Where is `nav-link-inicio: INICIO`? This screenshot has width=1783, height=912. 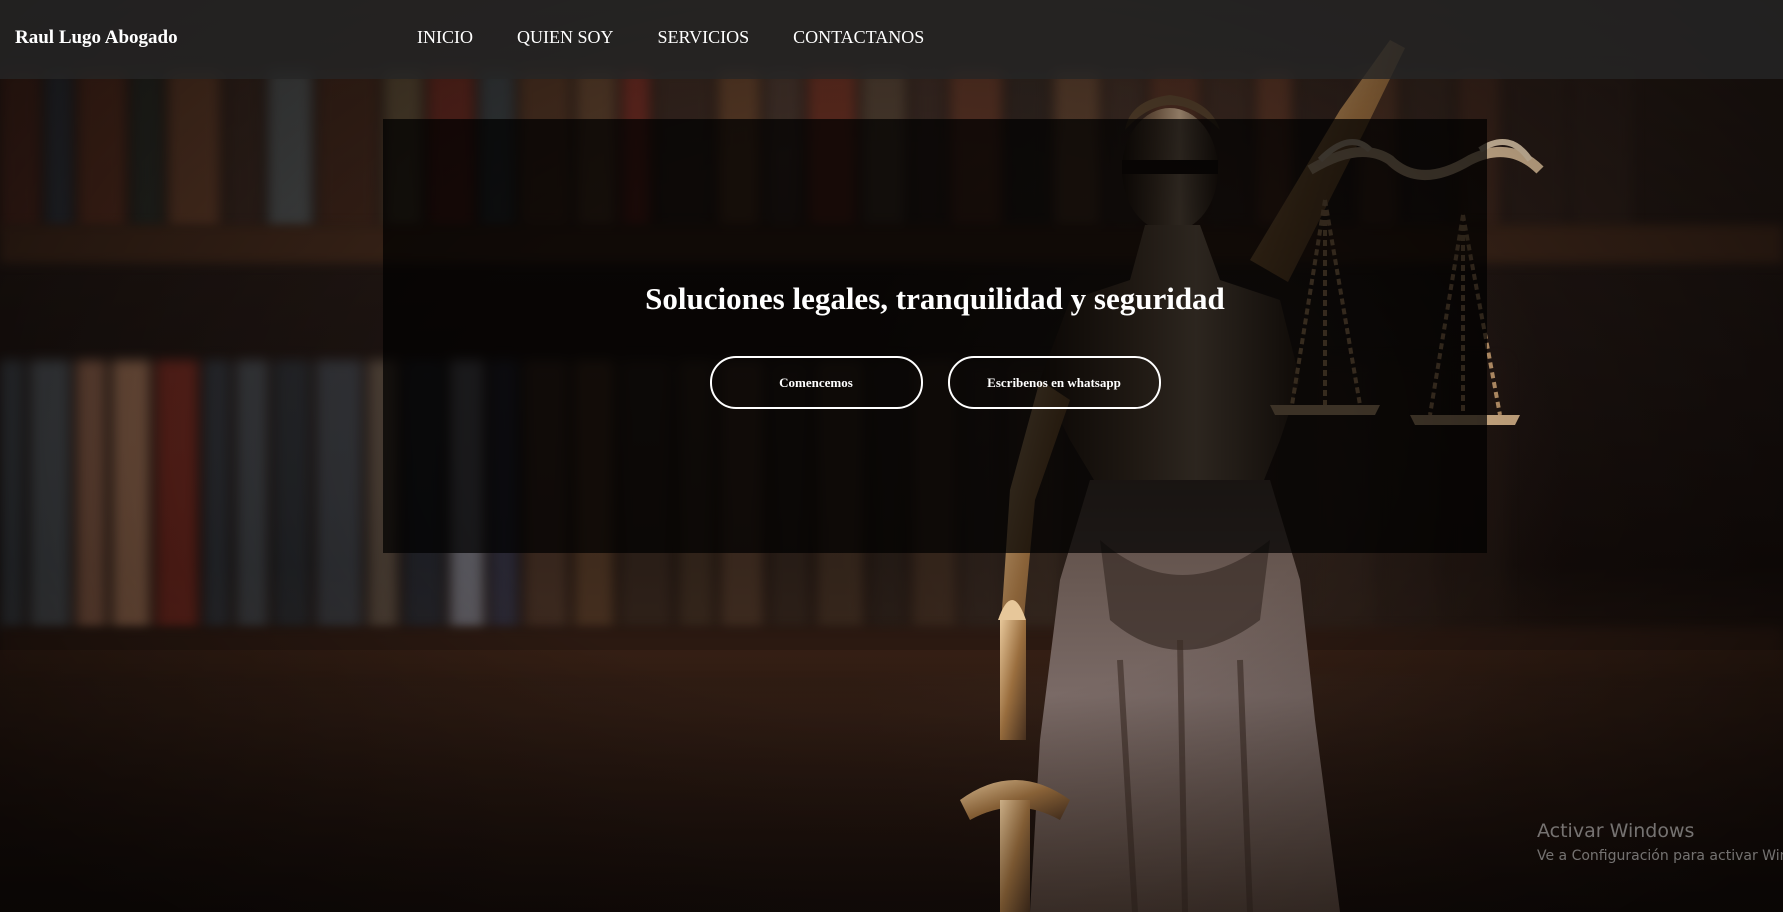
nav-link-inicio: INICIO is located at coordinates (445, 37).